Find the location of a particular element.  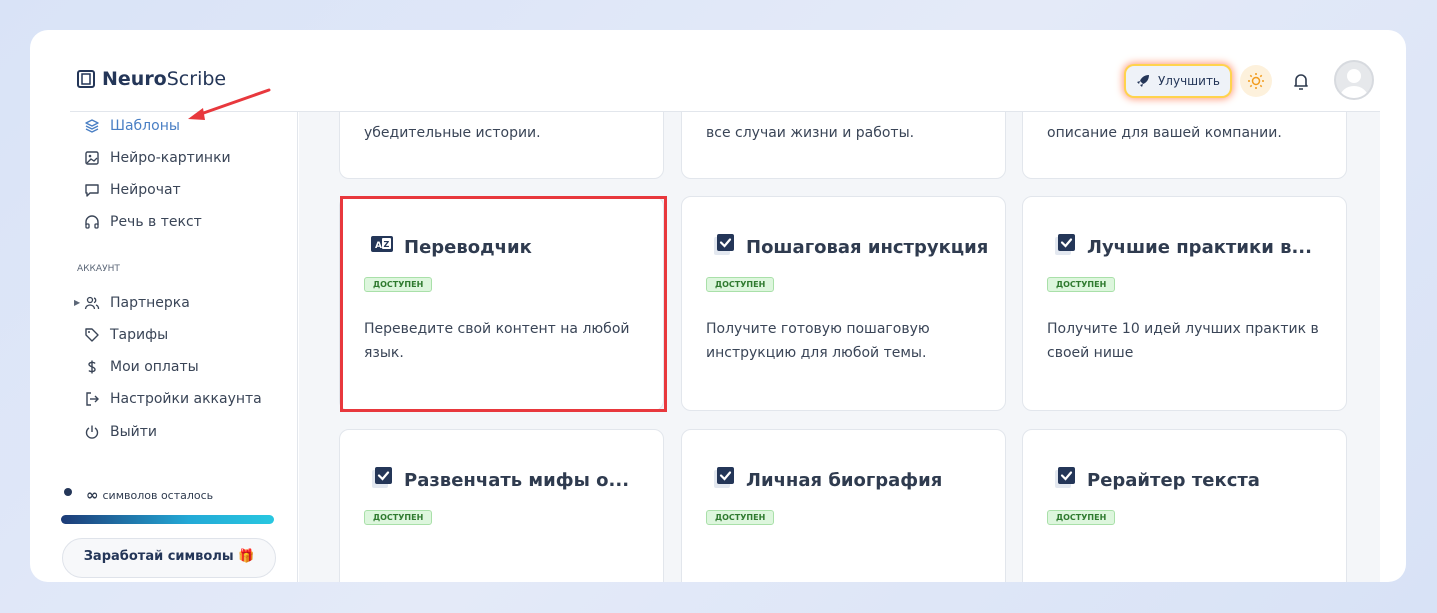

sidebar-item-speech-to-text: Речь в текст is located at coordinates (143, 222).